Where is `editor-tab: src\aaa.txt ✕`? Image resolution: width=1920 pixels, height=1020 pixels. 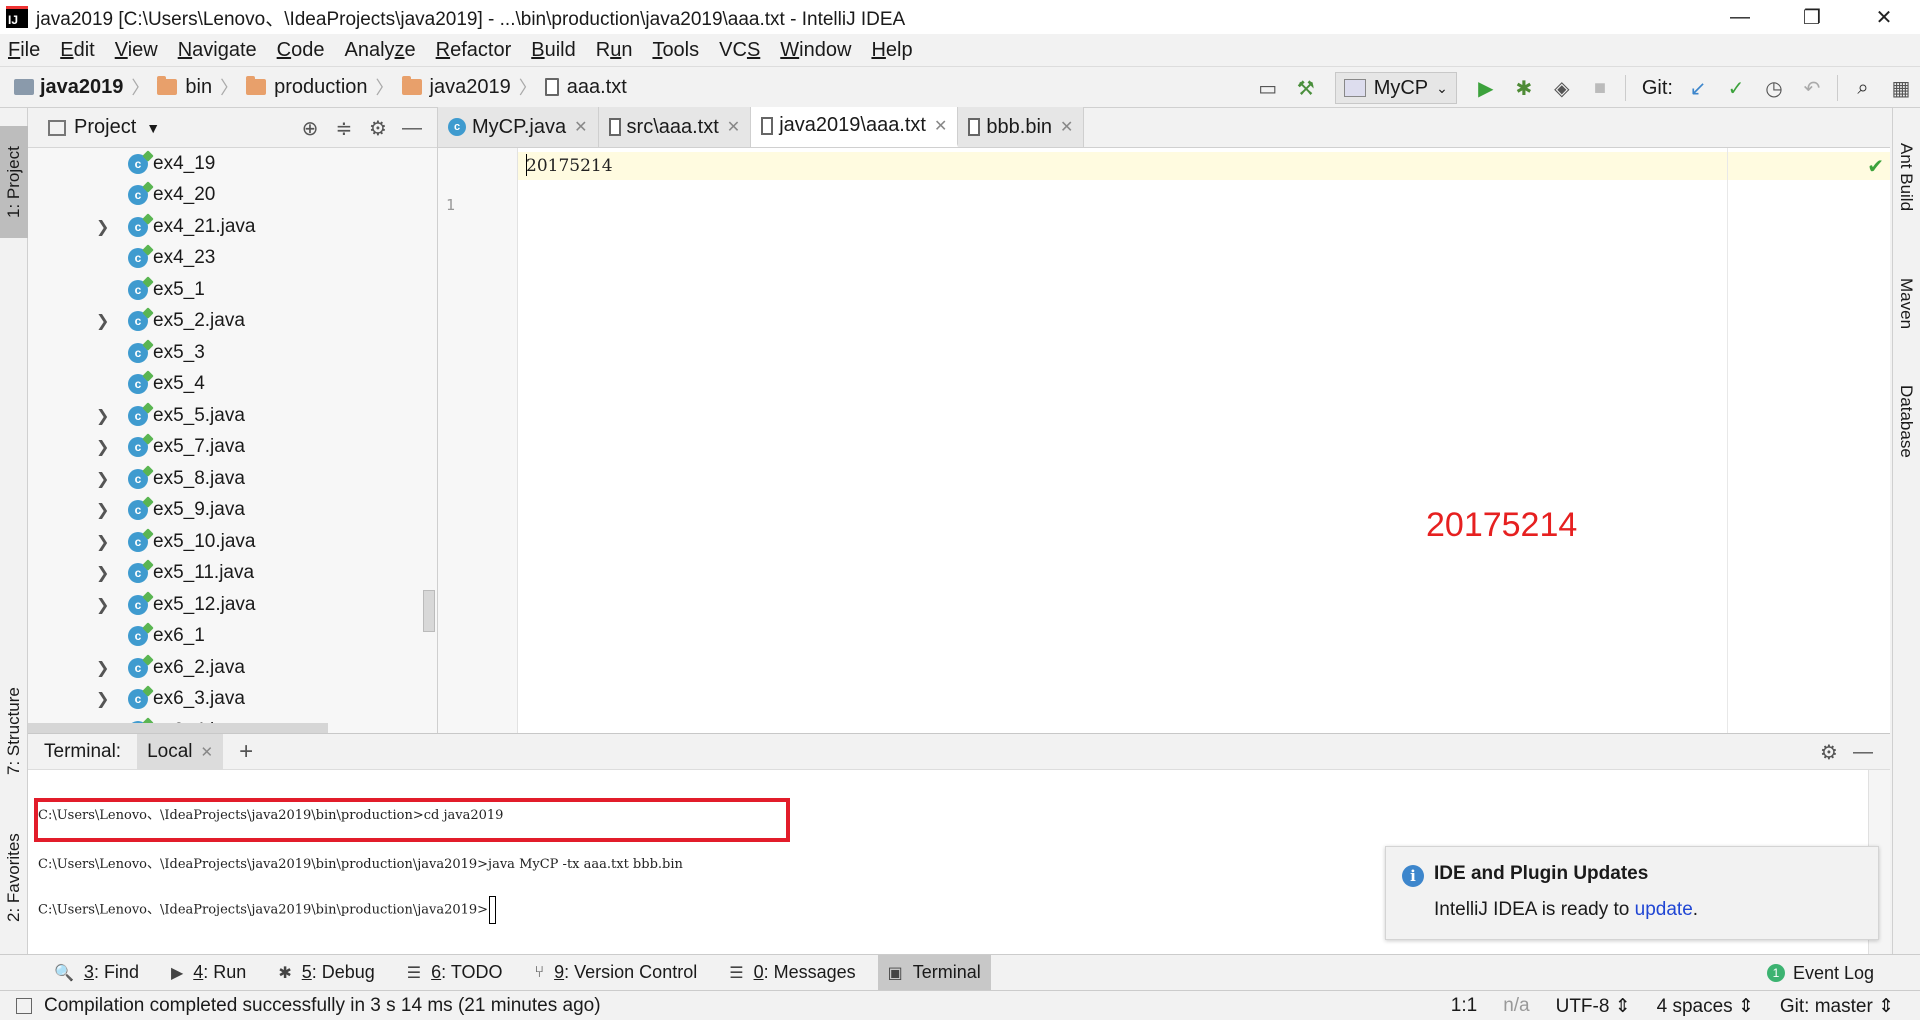 editor-tab: src\aaa.txt ✕ is located at coordinates (675, 127).